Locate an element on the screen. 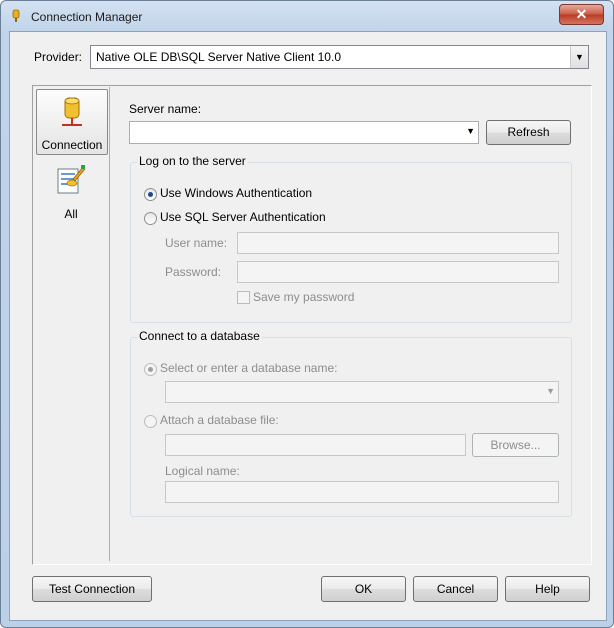 The height and width of the screenshot is (628, 614). password-input is located at coordinates (398, 272).